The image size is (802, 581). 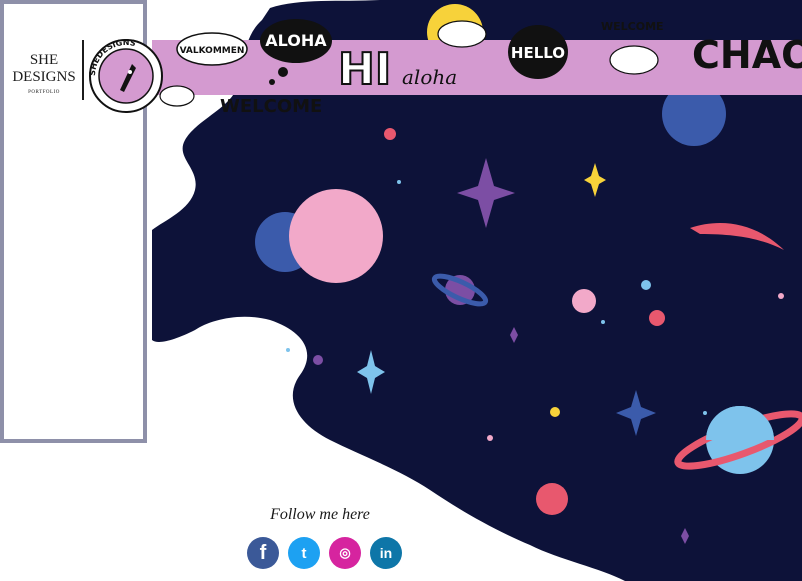 What do you see at coordinates (399, 182) in the screenshot?
I see `blue-dot-small` at bounding box center [399, 182].